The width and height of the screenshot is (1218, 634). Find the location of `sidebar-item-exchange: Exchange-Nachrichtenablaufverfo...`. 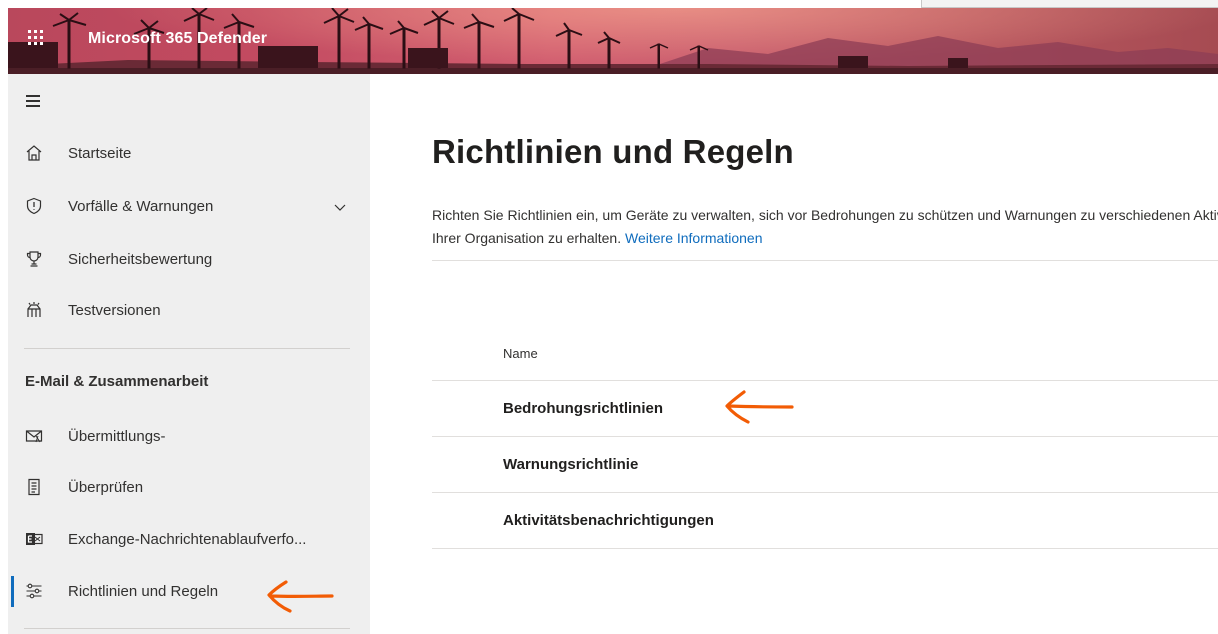

sidebar-item-exchange: Exchange-Nachrichtenablaufverfo... is located at coordinates (189, 540).